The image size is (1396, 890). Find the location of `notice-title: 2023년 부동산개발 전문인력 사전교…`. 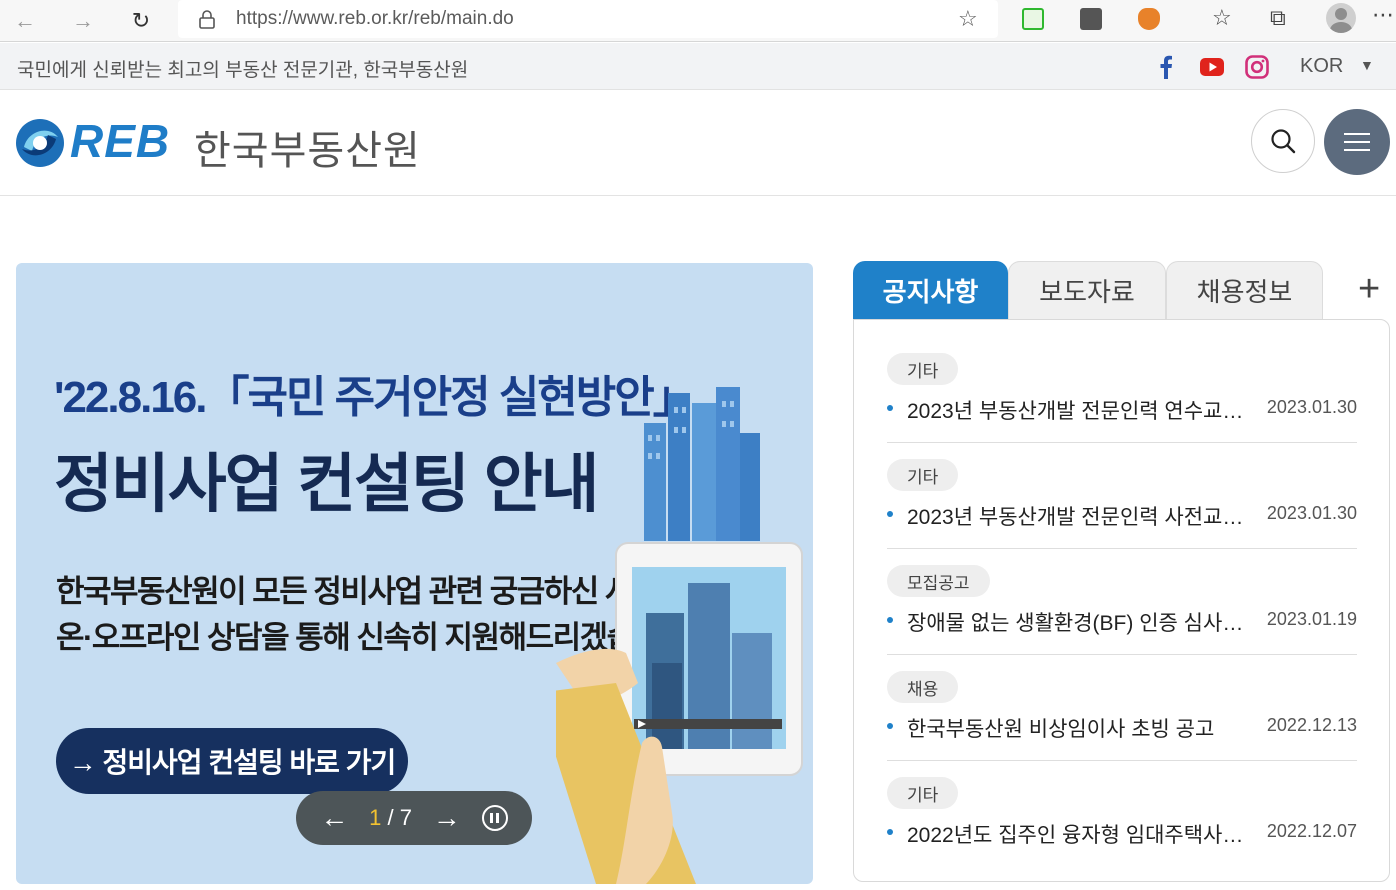

notice-title: 2023년 부동산개발 전문인력 사전교… is located at coordinates (1077, 516).